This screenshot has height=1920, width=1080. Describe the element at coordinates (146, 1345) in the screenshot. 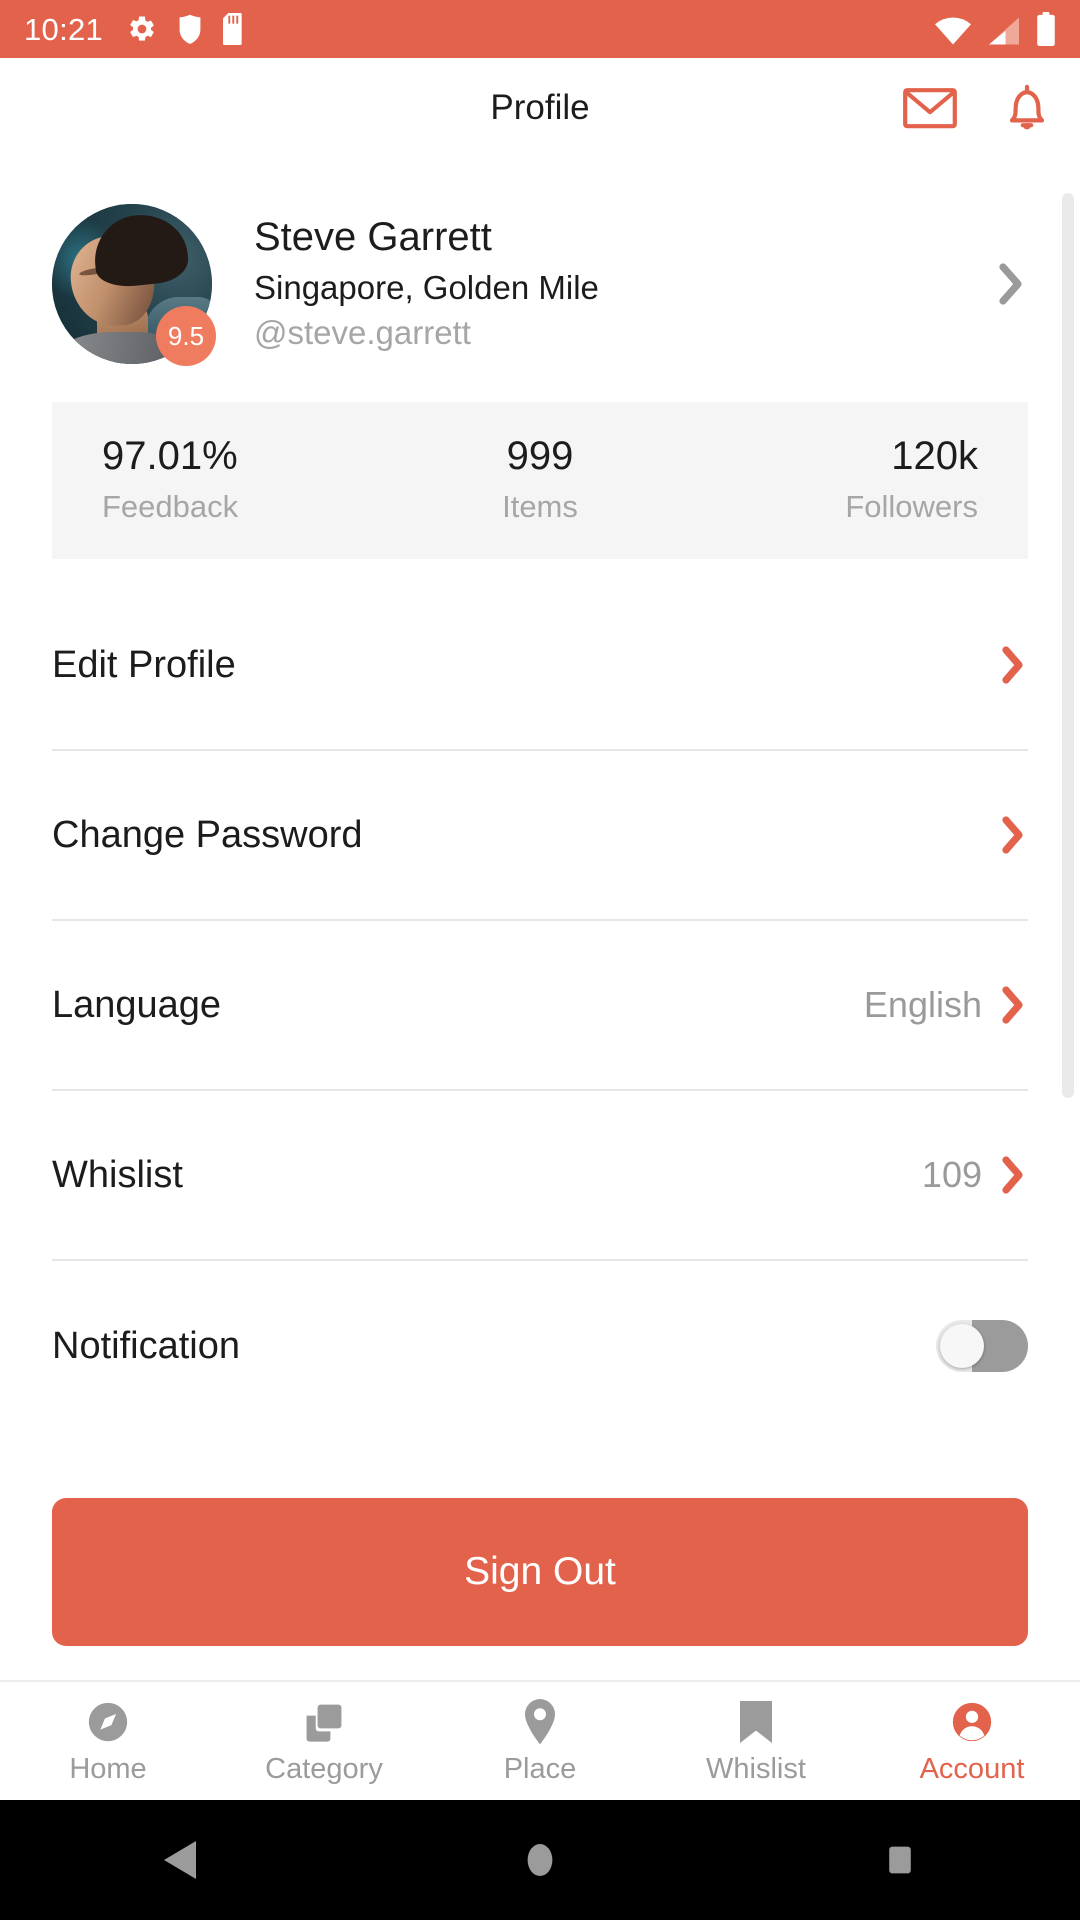

I see `menu-item-label: Notification` at that location.